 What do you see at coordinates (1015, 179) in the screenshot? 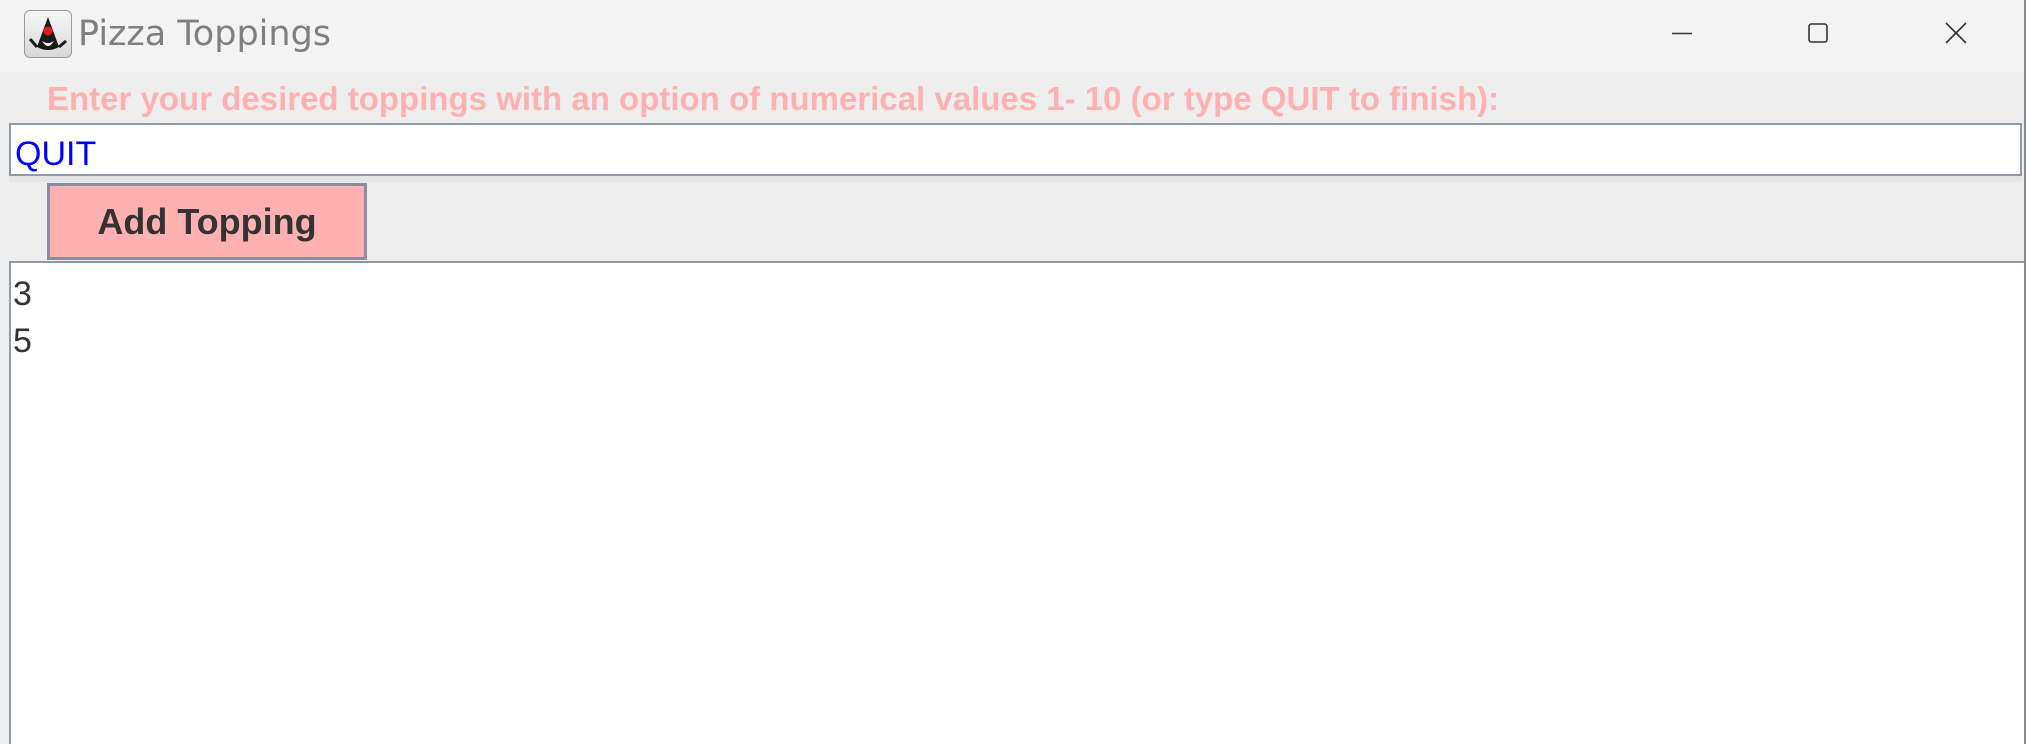
I see `divider` at bounding box center [1015, 179].